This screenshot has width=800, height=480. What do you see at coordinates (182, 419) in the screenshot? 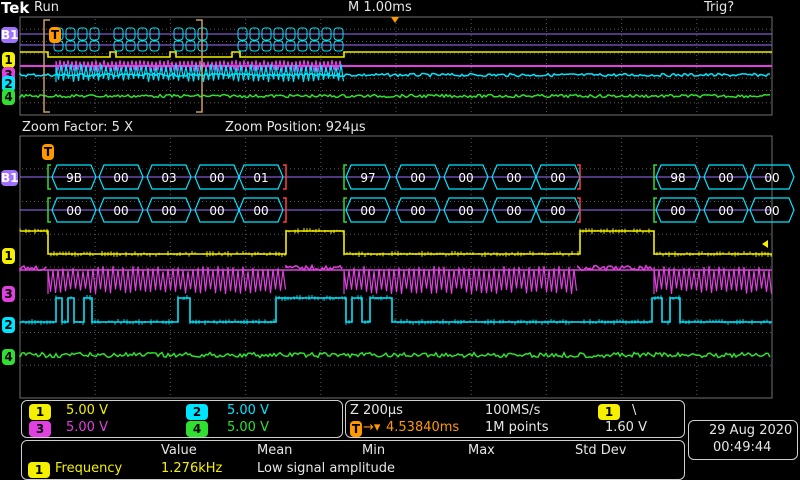
I see `channel-scale-panel: 1 5.00 V 2 5.00 V 3 5.00 V 4 5.00 V` at bounding box center [182, 419].